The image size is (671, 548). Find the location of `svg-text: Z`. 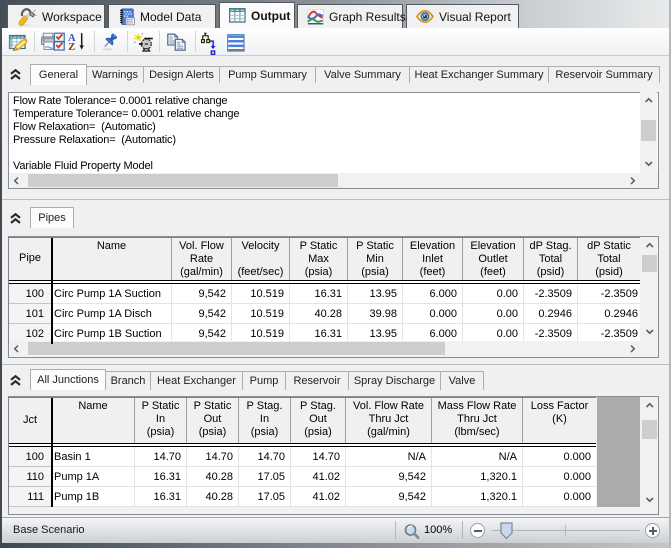

svg-text: Z is located at coordinates (71, 46).